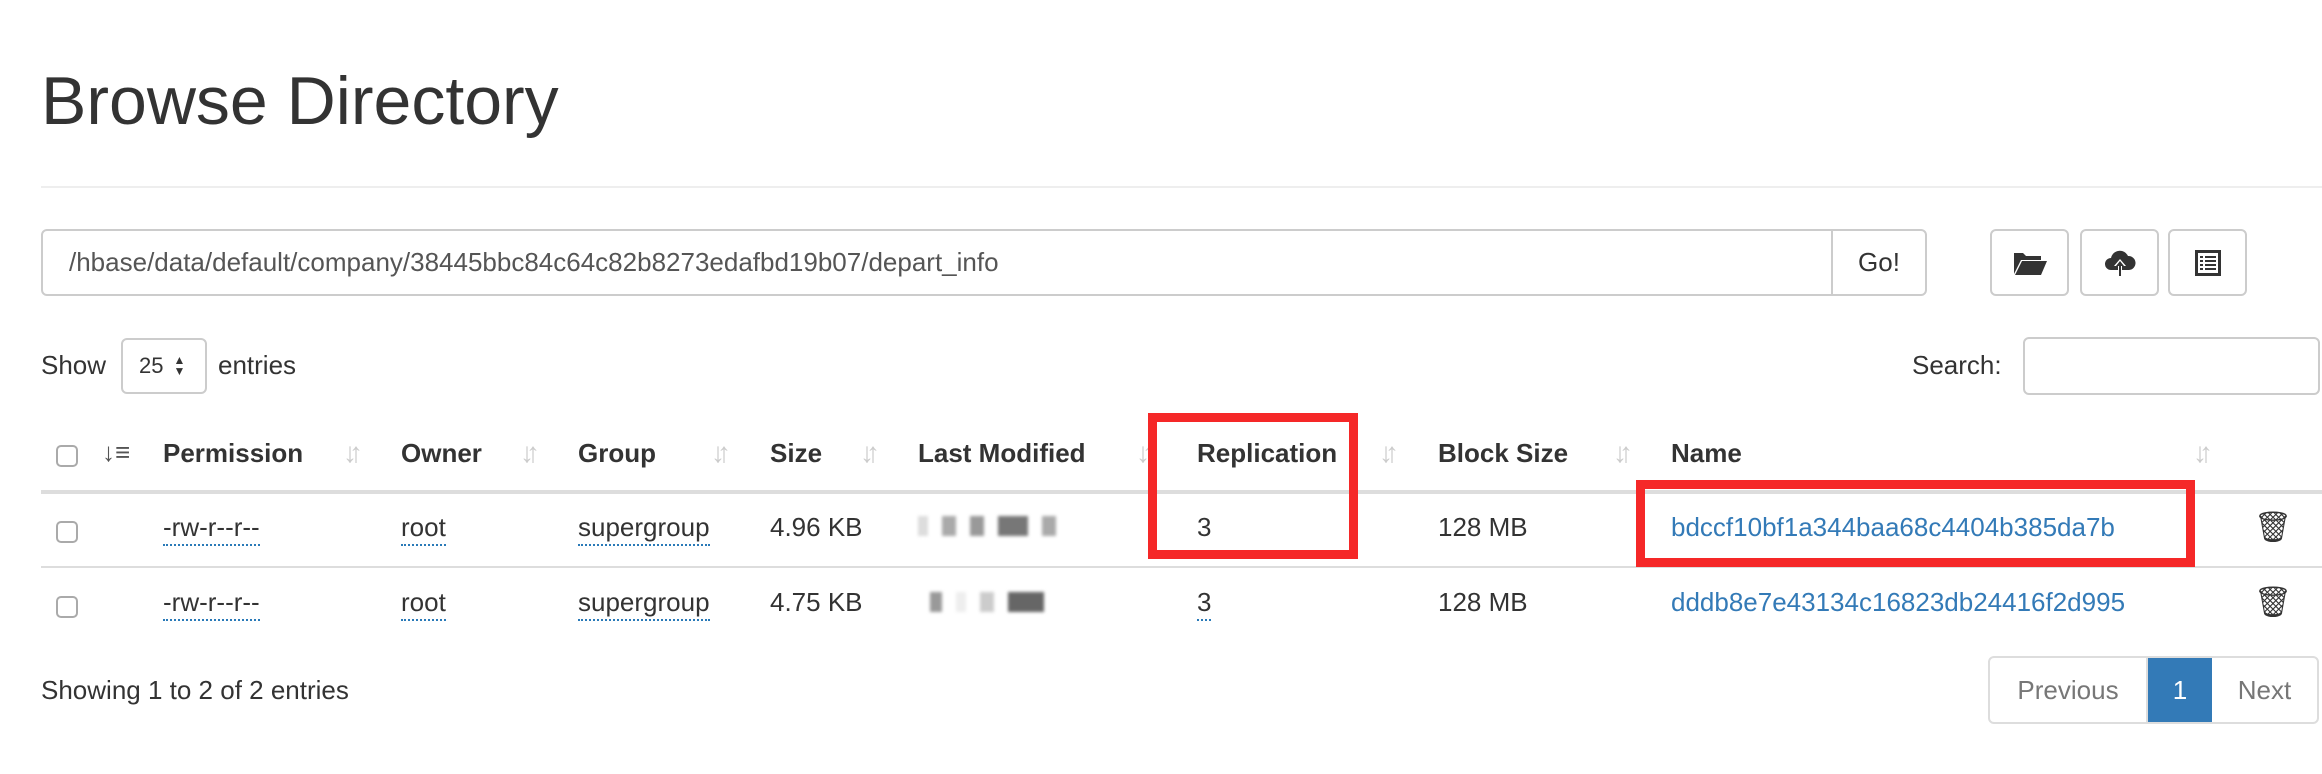 The height and width of the screenshot is (774, 2322). What do you see at coordinates (1706, 453) in the screenshot?
I see `column-name: Name` at bounding box center [1706, 453].